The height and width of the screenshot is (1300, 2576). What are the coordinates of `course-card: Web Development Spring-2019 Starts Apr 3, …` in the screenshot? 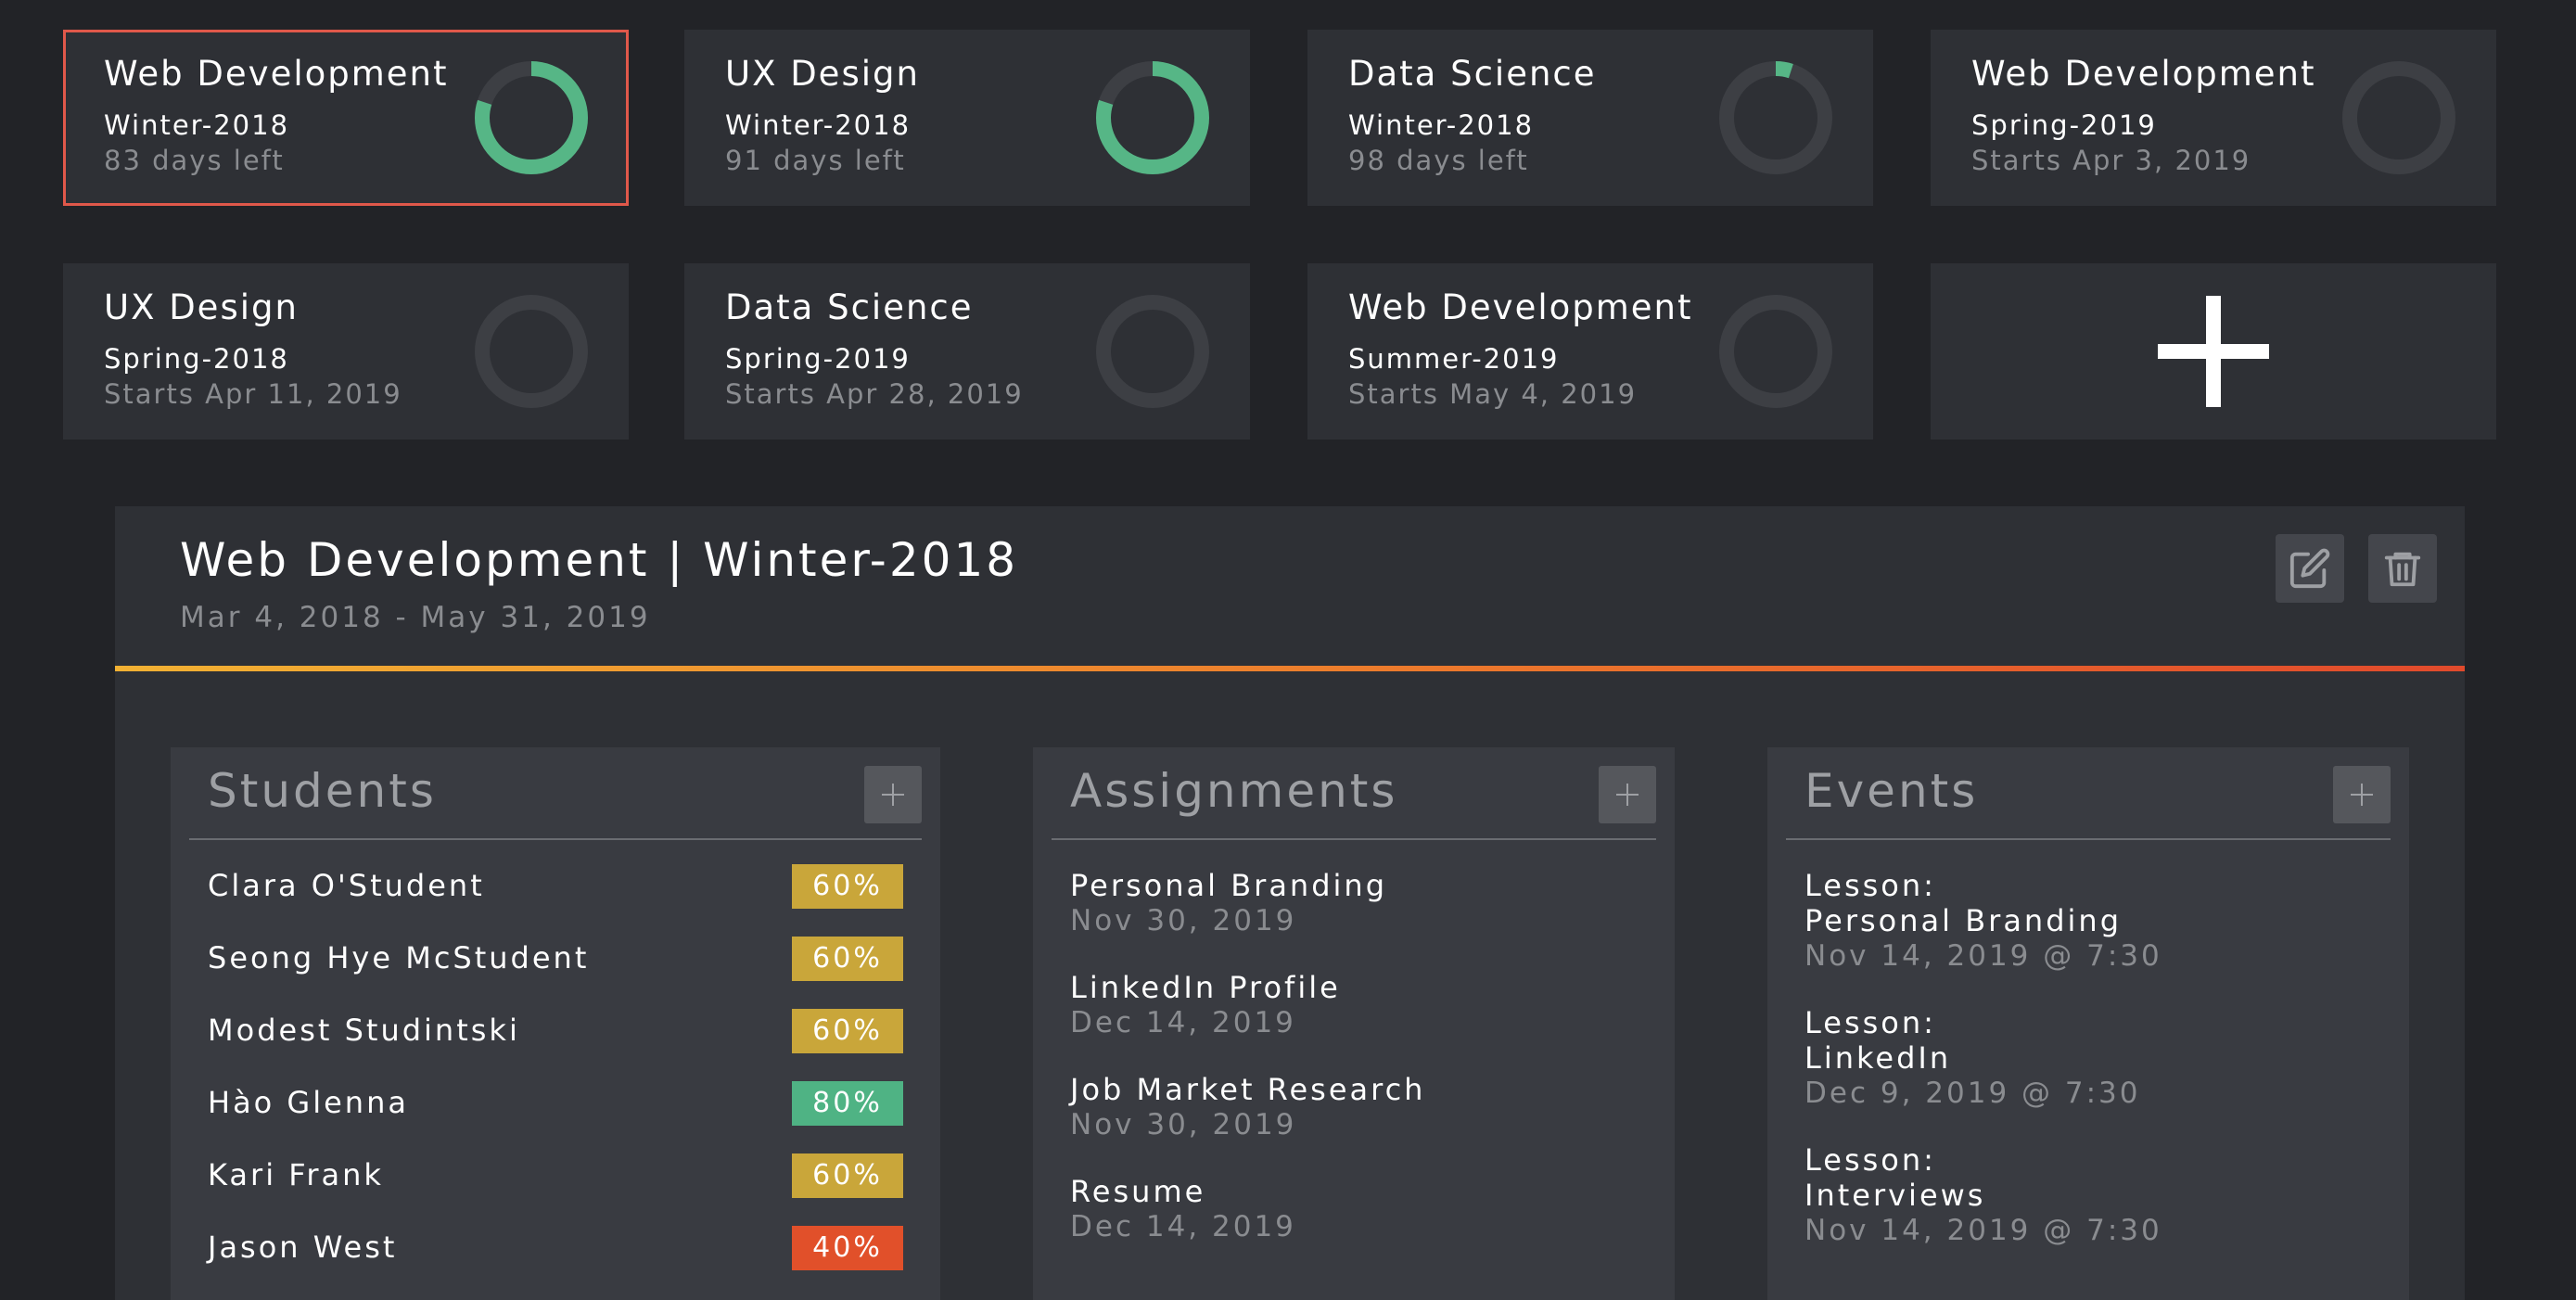 It's located at (2213, 118).